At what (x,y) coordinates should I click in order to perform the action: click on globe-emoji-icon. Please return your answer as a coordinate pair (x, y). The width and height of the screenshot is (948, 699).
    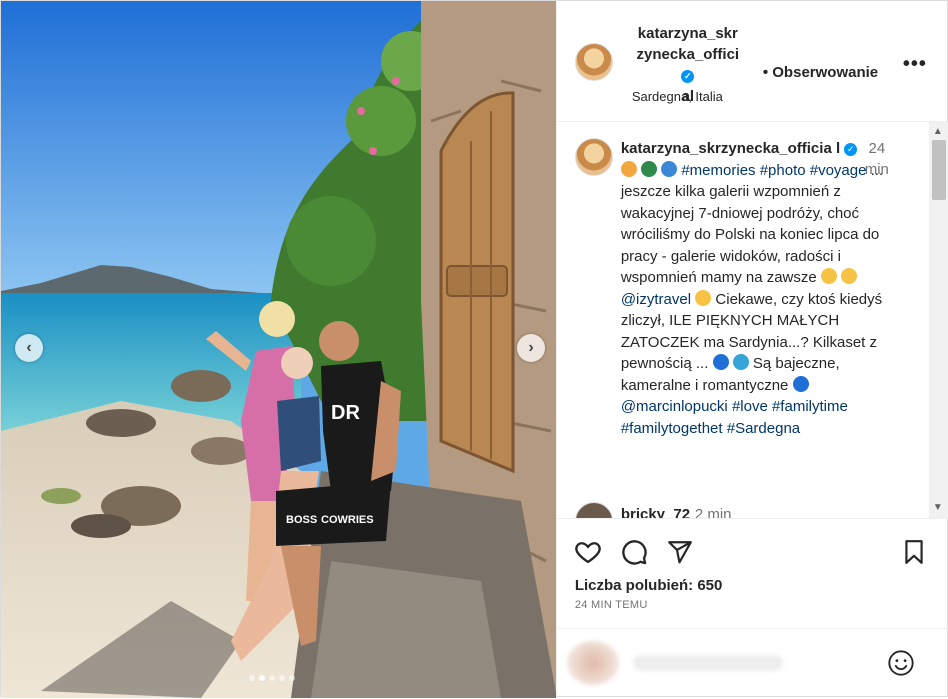
    Looking at the image, I should click on (649, 168).